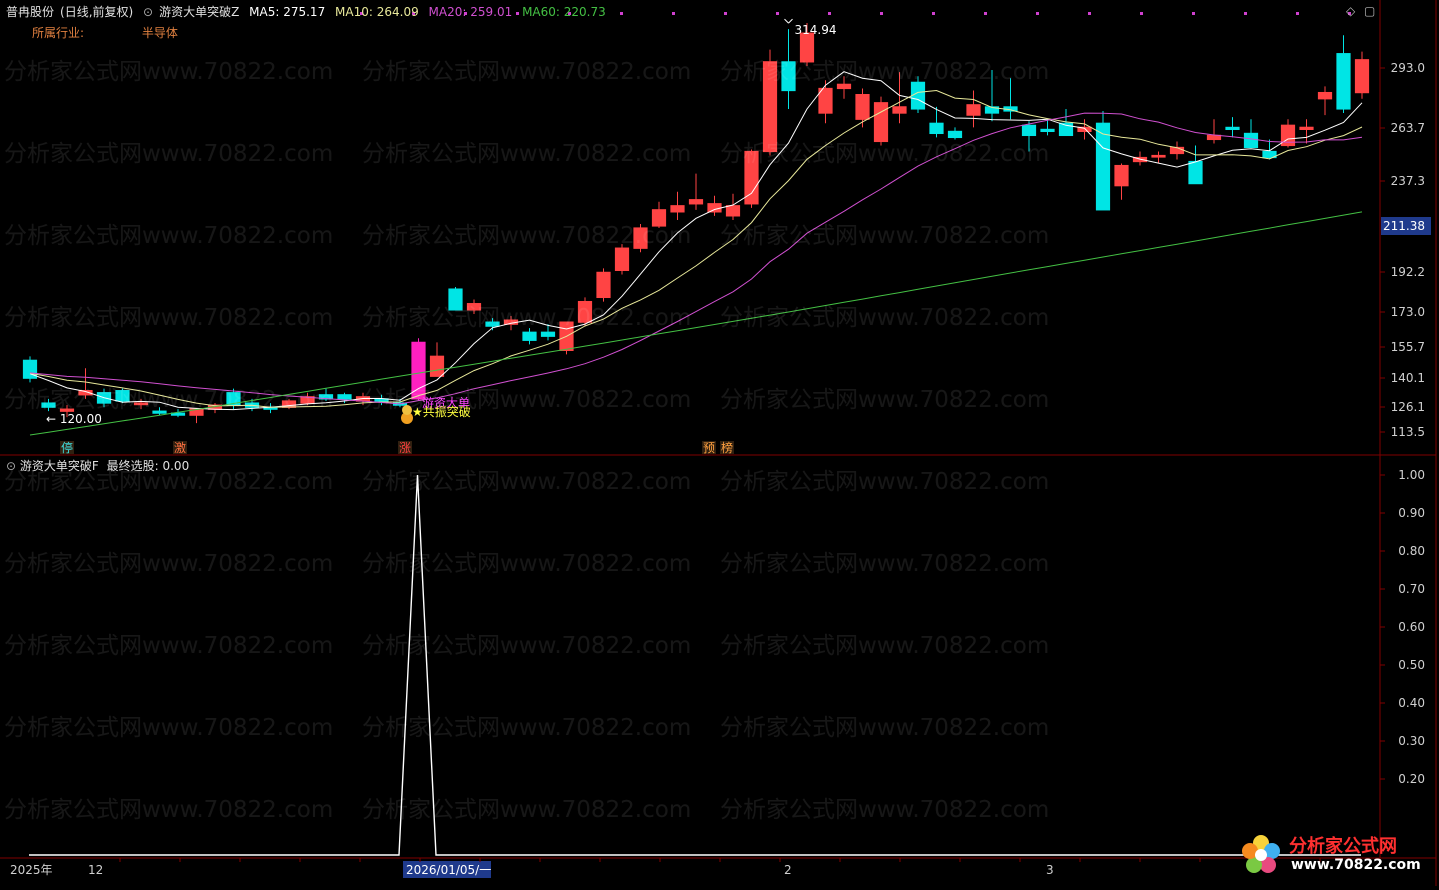  What do you see at coordinates (727, 447) in the screenshot?
I see `event-marker-4: 榜` at bounding box center [727, 447].